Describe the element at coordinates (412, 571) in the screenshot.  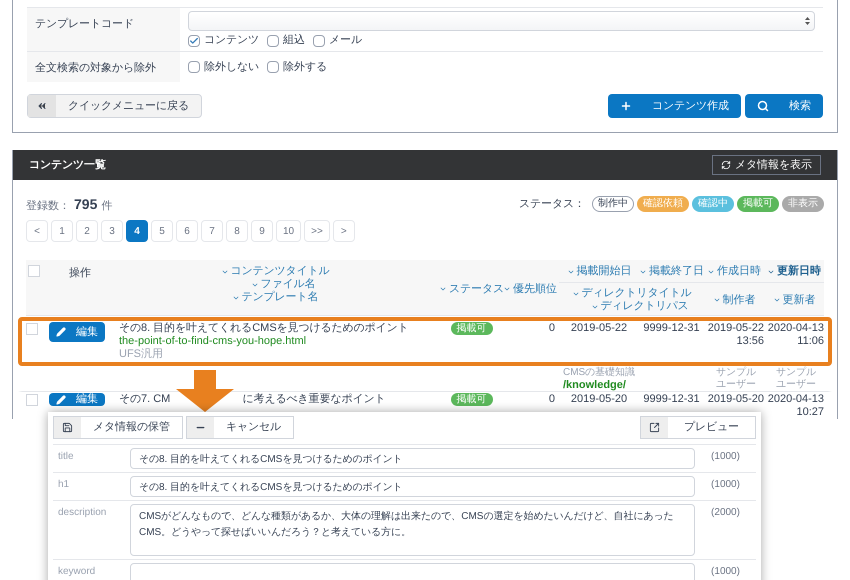
I see `text-field` at that location.